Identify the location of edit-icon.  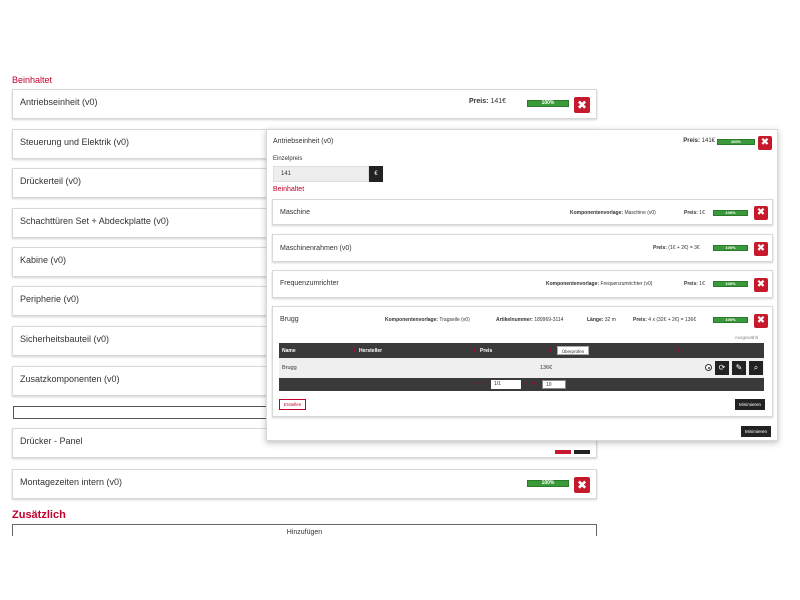
(582, 452).